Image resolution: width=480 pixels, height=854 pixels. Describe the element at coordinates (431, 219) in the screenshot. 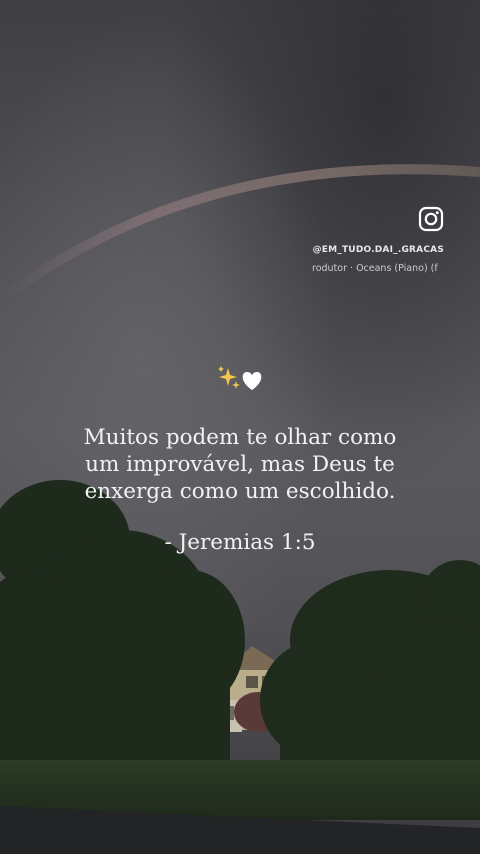

I see `instagram-icon` at that location.